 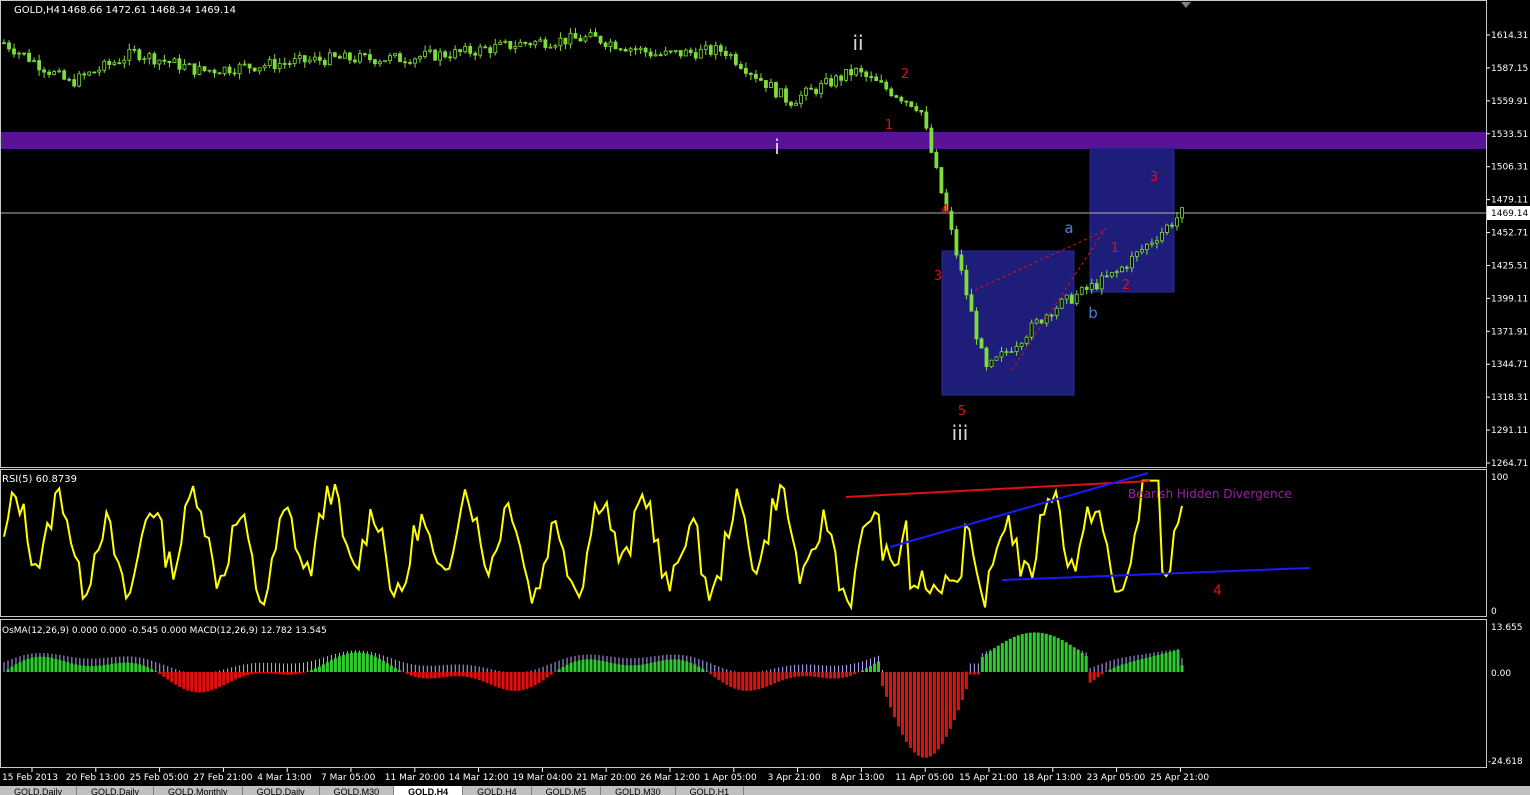 What do you see at coordinates (710, 790) in the screenshot?
I see `chart-tab: GOLD,H1` at bounding box center [710, 790].